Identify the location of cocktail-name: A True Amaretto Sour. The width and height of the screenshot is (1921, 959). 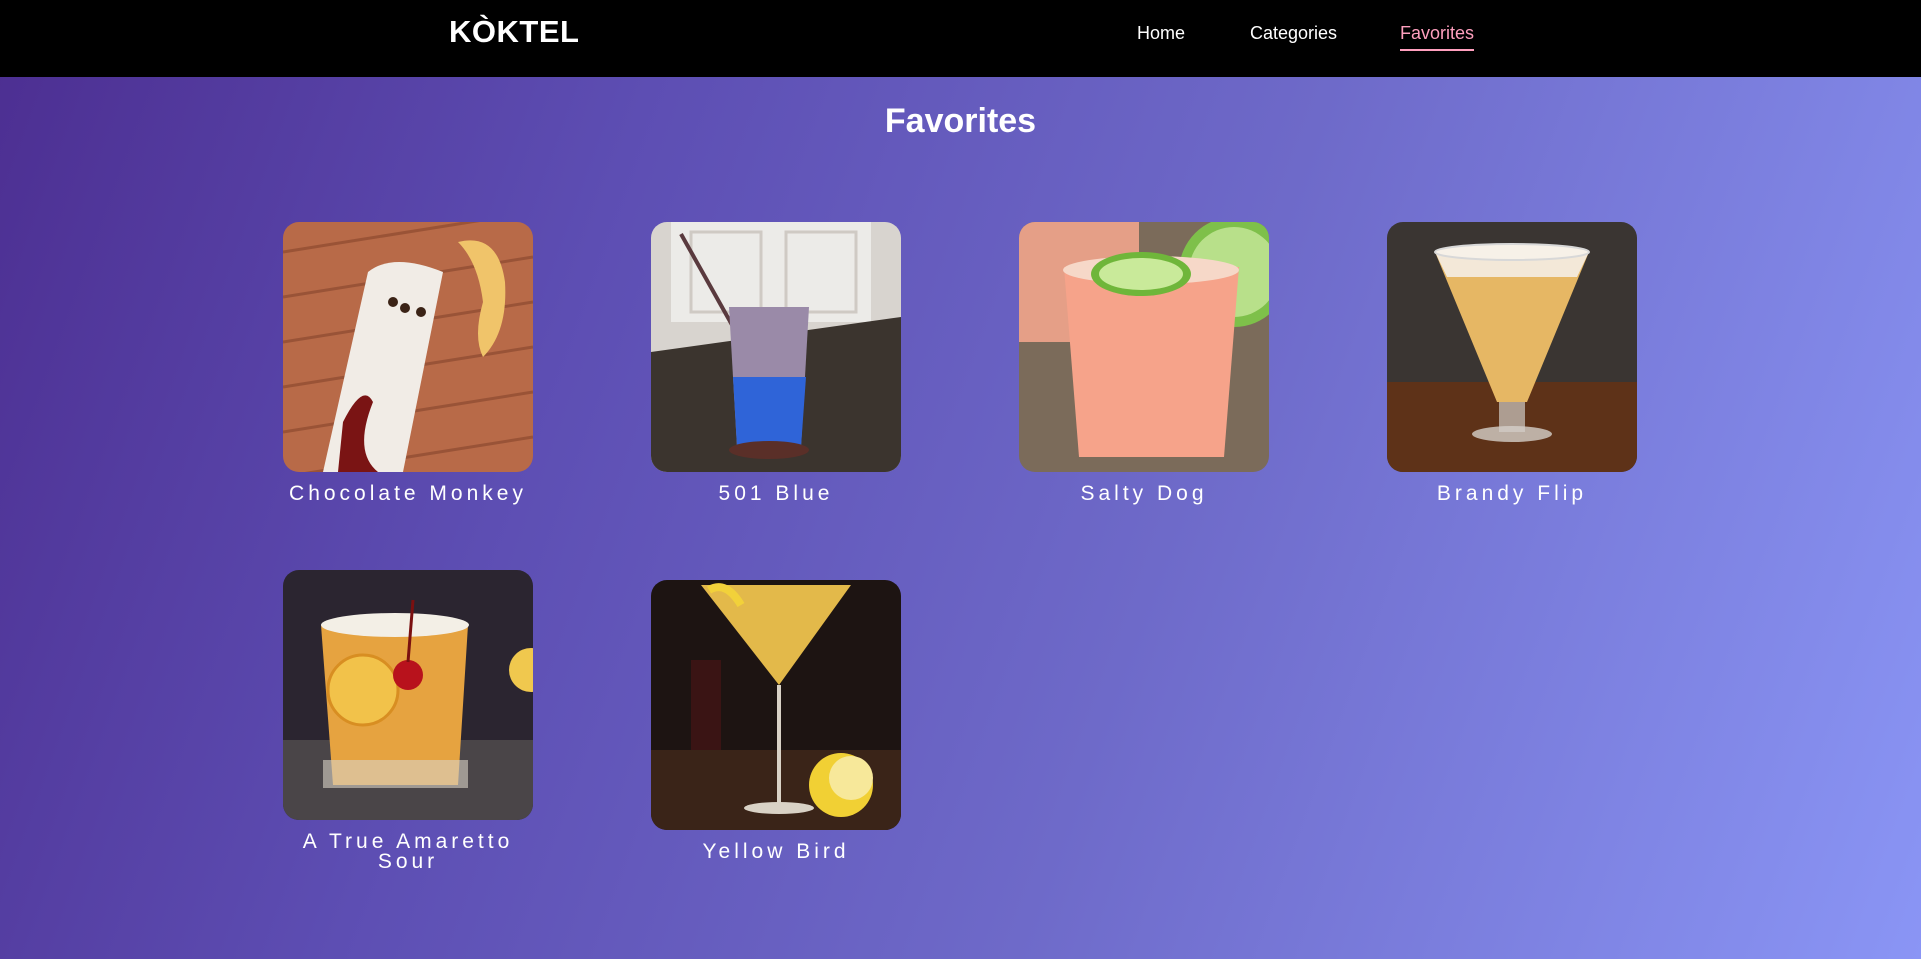
(408, 851).